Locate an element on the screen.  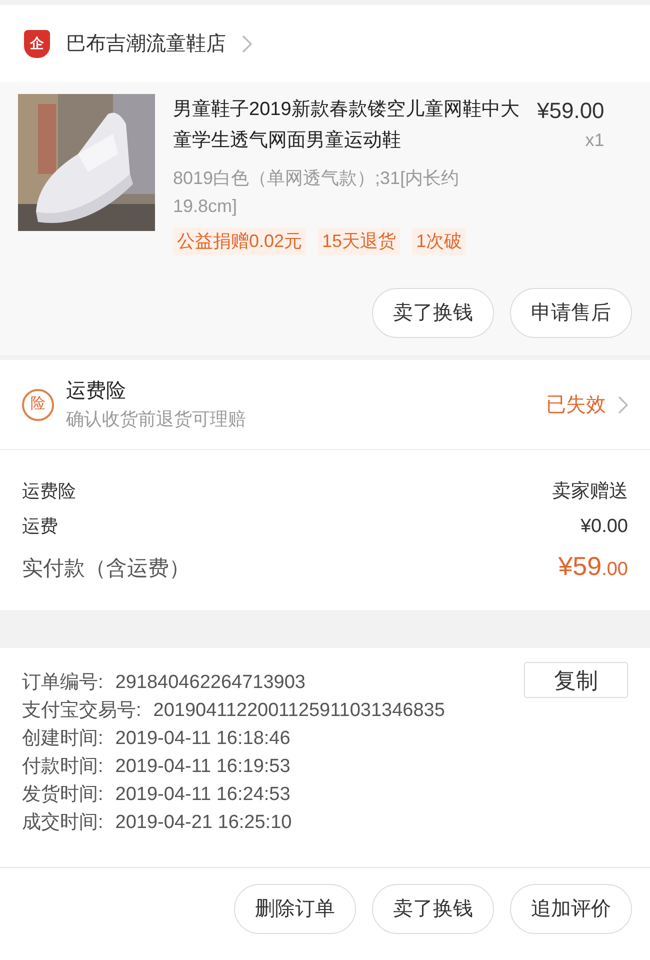
total-amount: ¥59.00 is located at coordinates (593, 566).